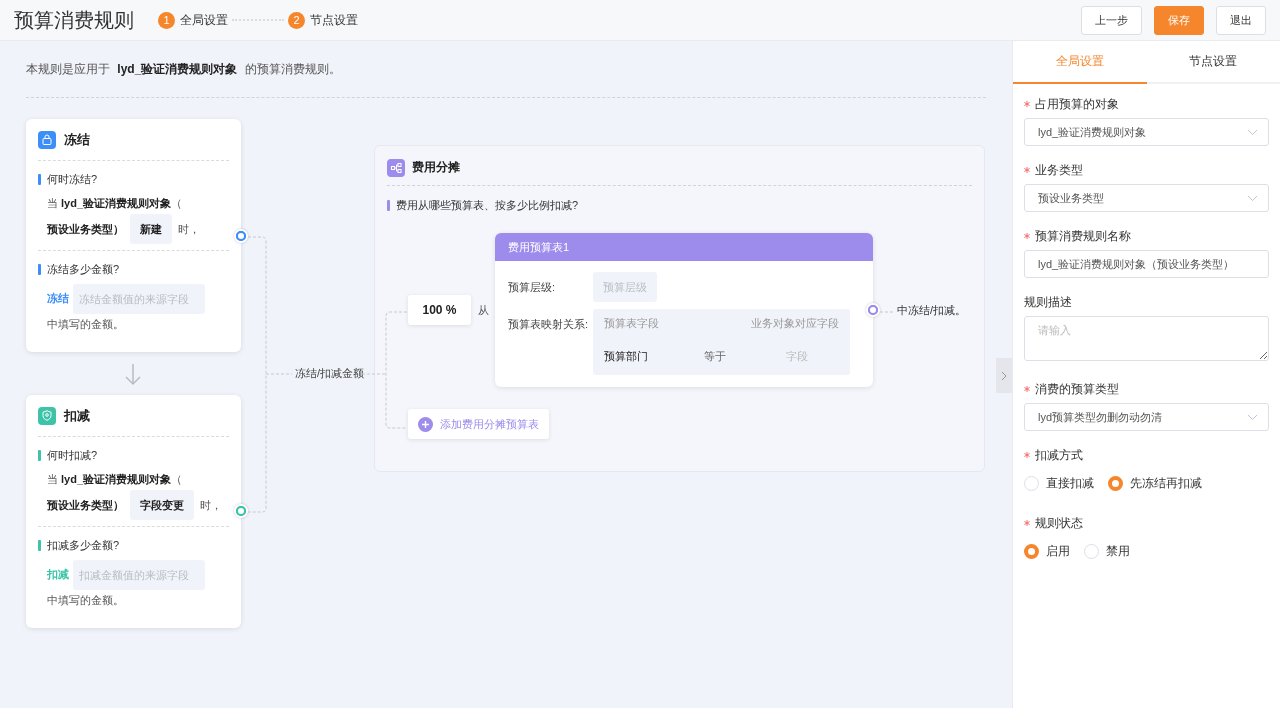  Describe the element at coordinates (1048, 302) in the screenshot. I see `field-label: 规则描述` at that location.